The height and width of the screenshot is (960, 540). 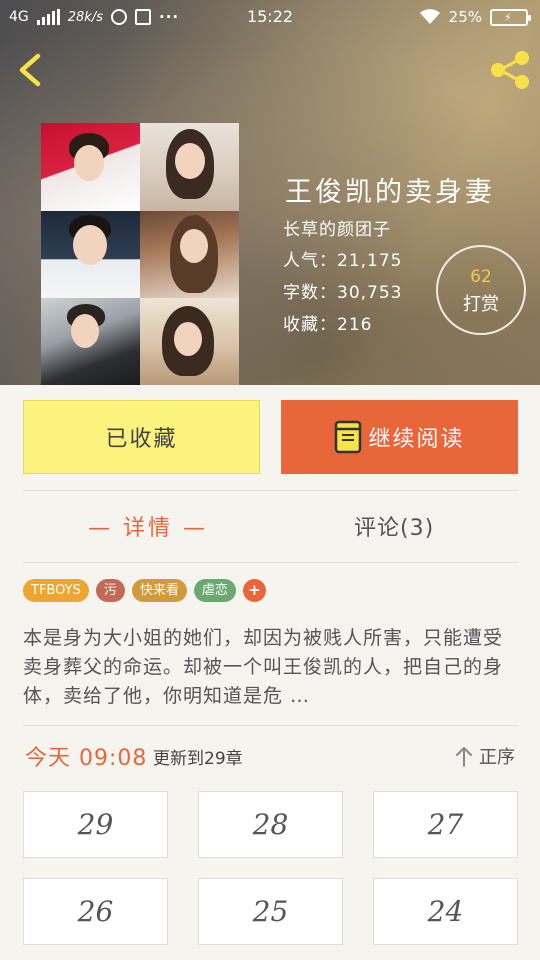 I want to click on book-favorites: 收藏：216, so click(x=328, y=325).